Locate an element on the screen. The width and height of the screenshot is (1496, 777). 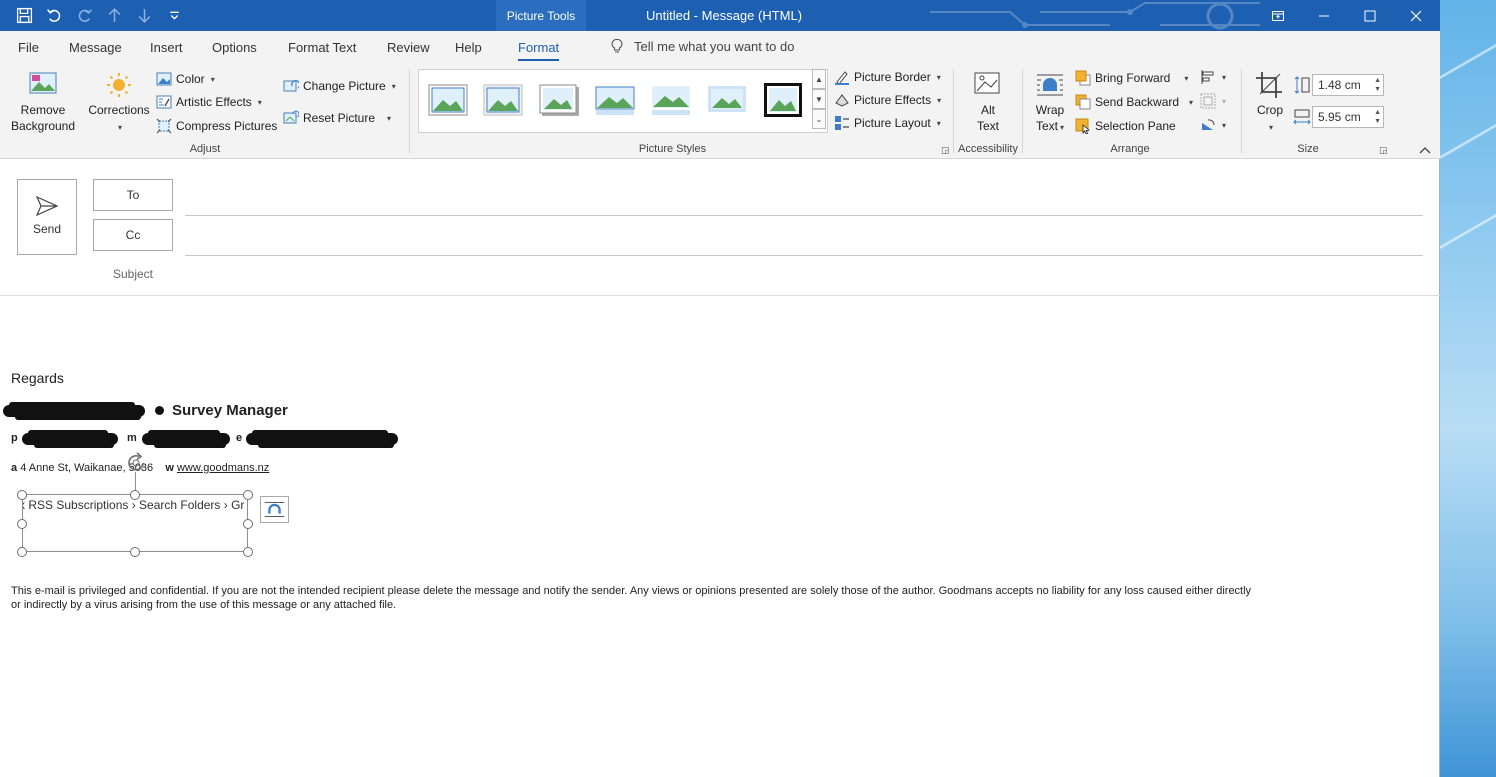
close-button is located at coordinates (1416, 15).